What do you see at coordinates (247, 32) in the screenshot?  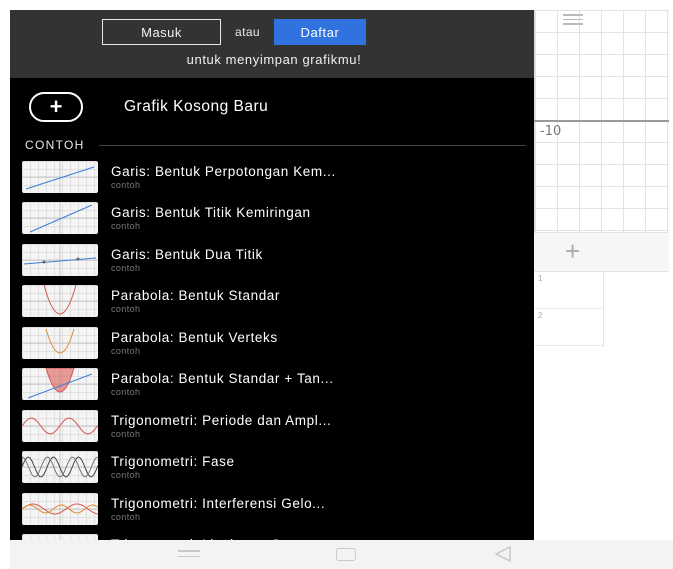 I see `or-label: atau` at bounding box center [247, 32].